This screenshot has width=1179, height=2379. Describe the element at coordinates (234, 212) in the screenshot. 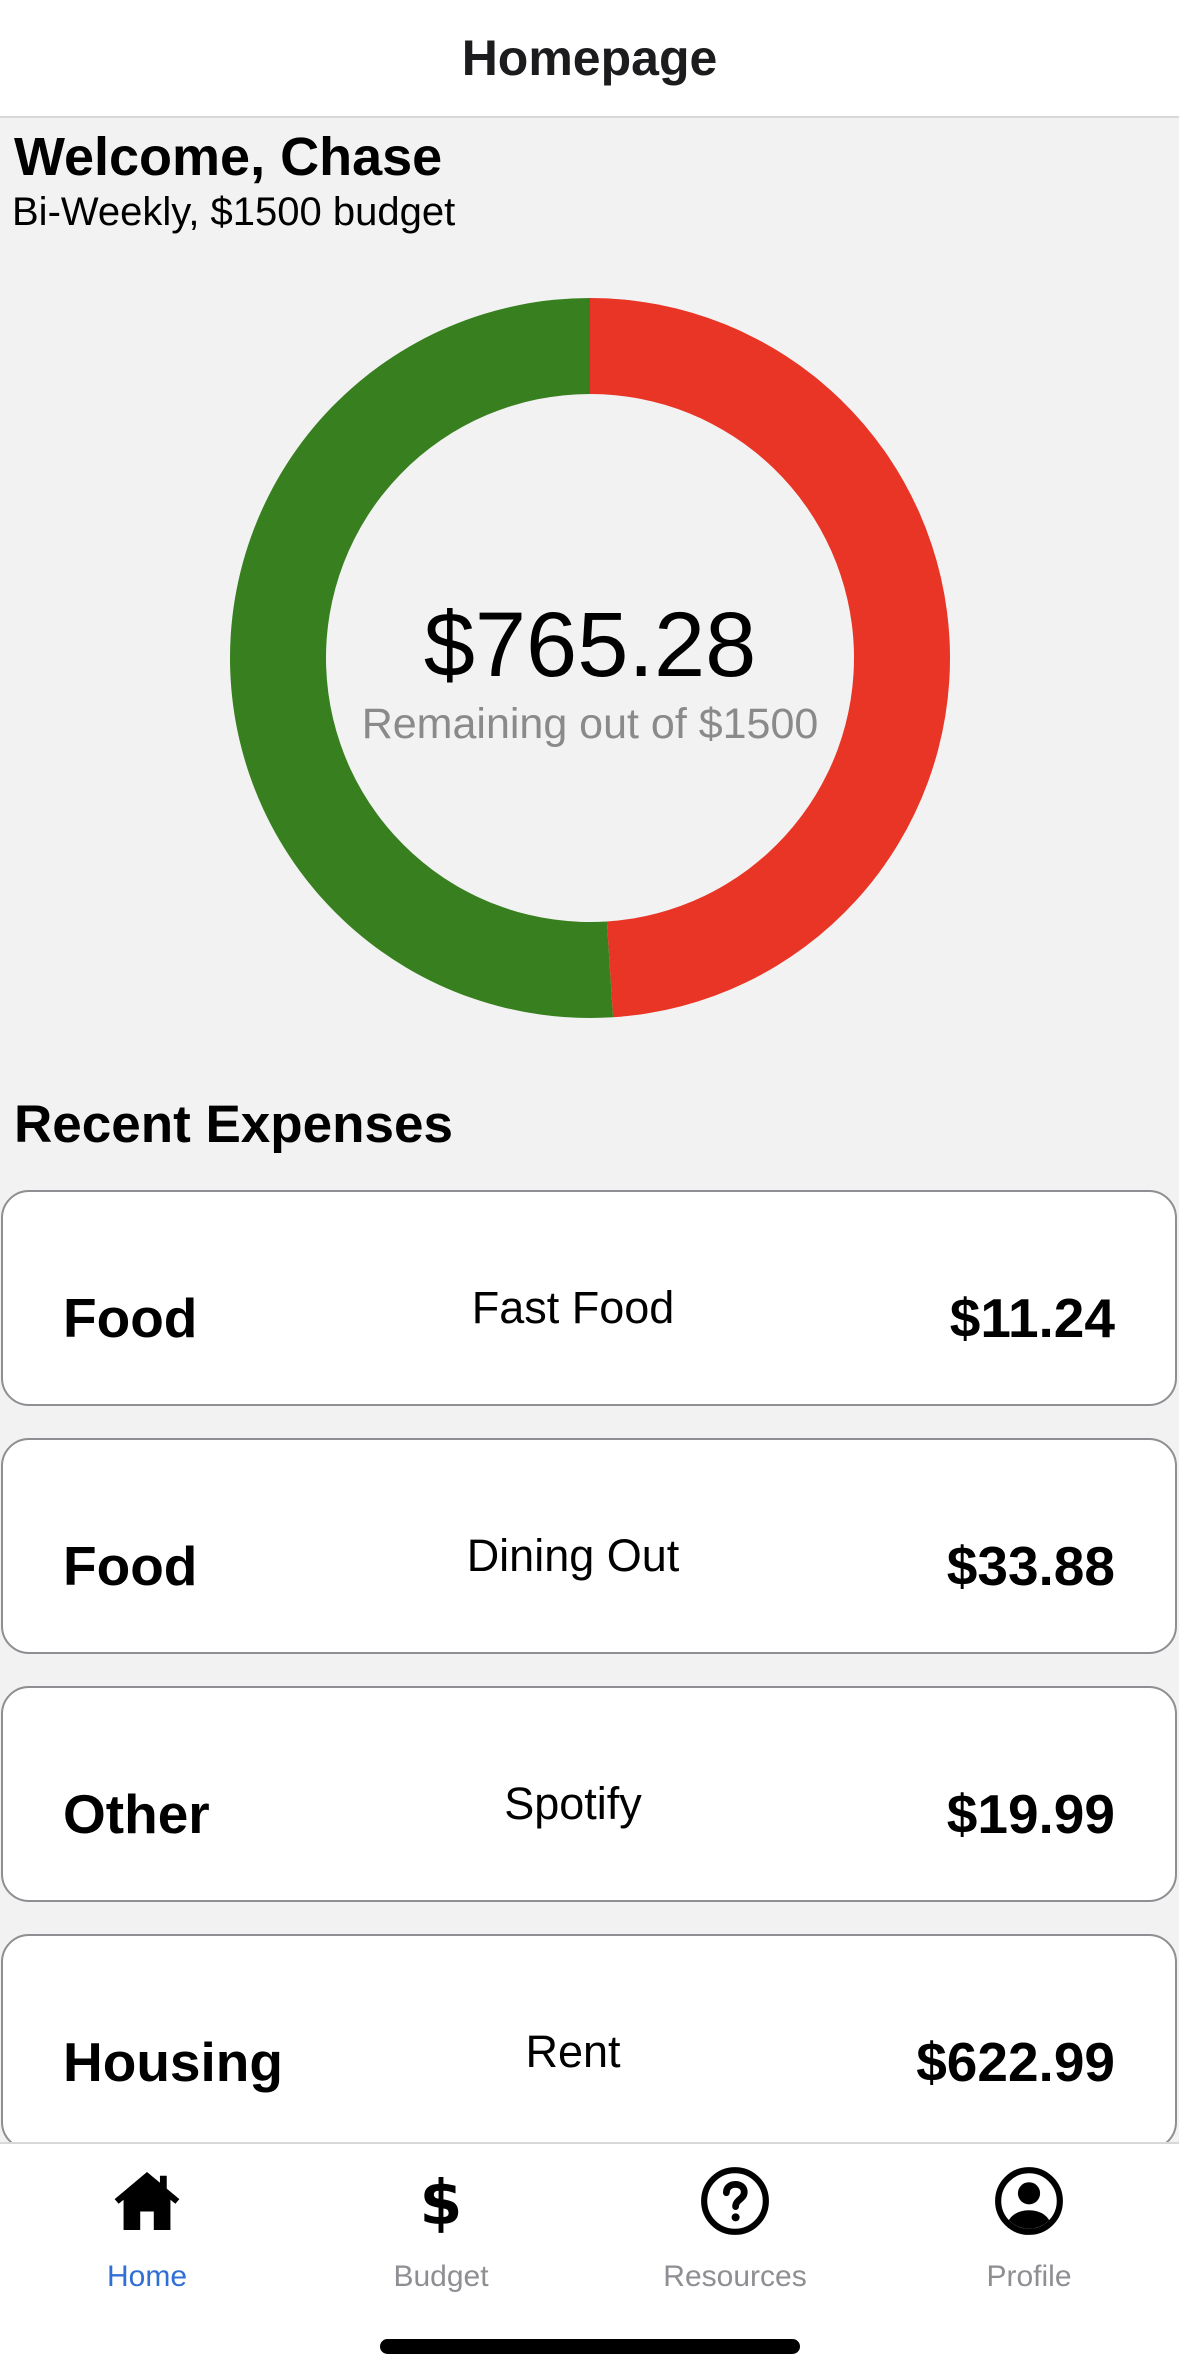

I see `budget-subtitle: Bi-Weekly, $1500 budget` at that location.